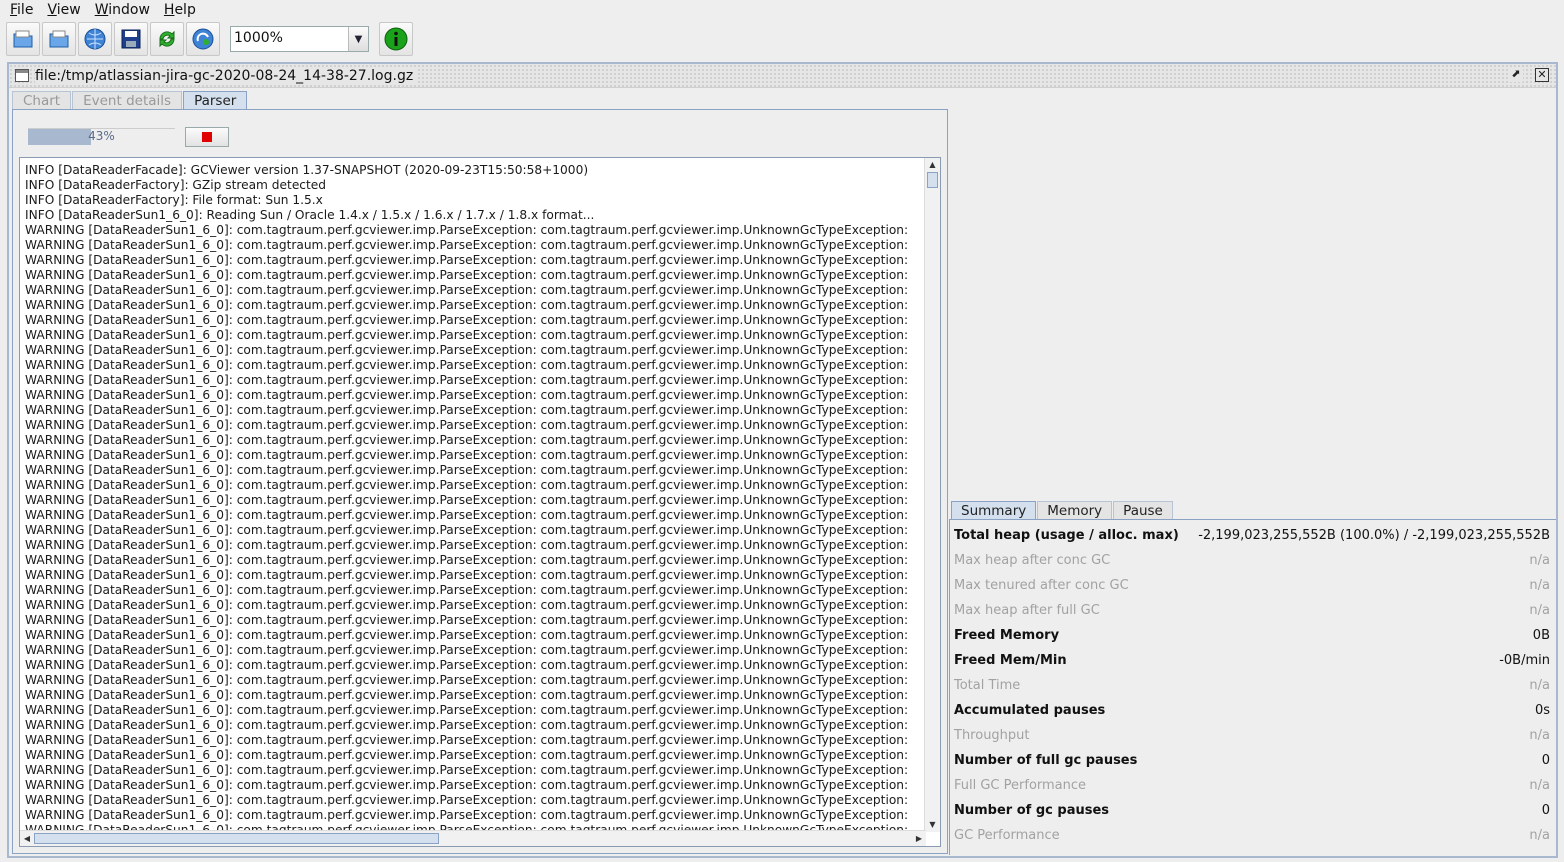 This screenshot has width=1564, height=862. I want to click on summary-row: Full GC Performance n/a, so click(1252, 788).